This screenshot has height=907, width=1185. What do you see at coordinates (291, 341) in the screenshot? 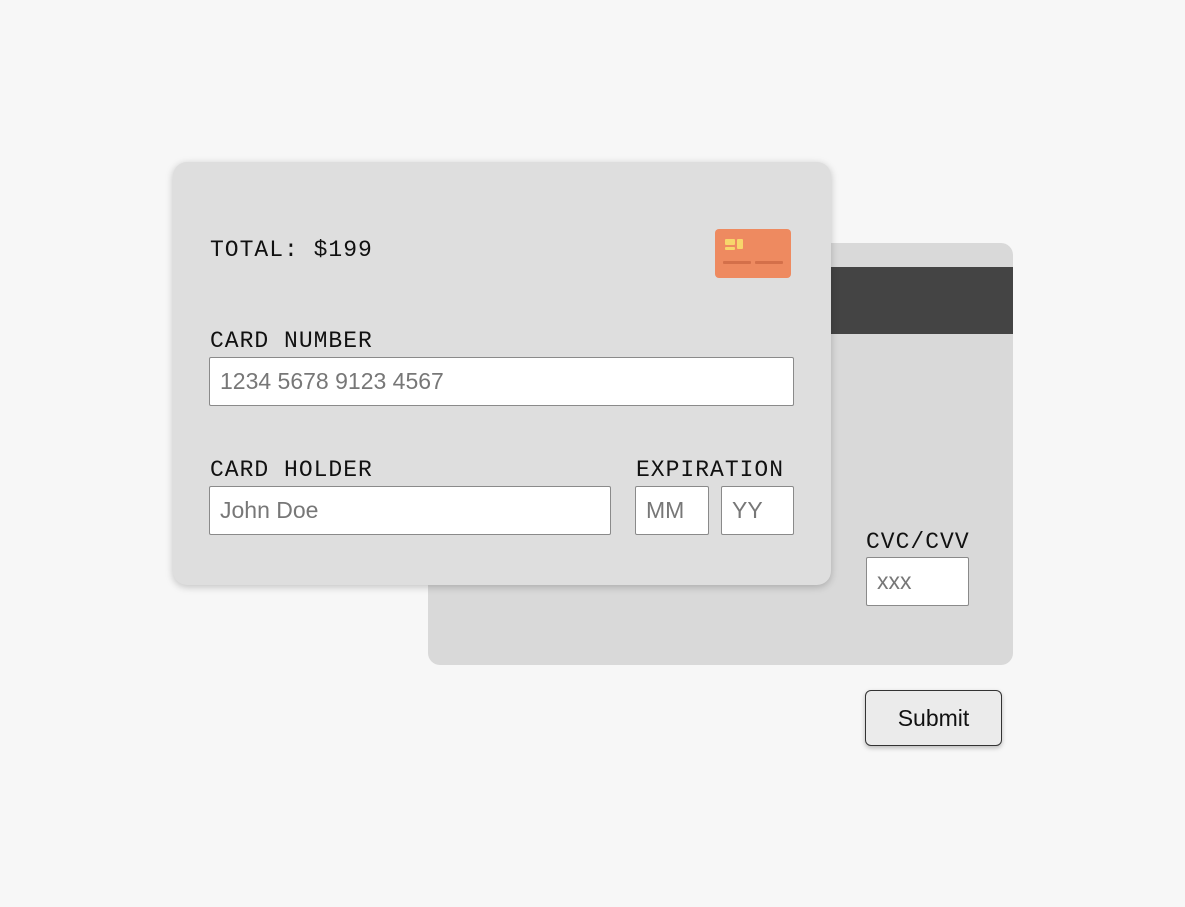
I see `card-number-label: CARD NUMBER` at bounding box center [291, 341].